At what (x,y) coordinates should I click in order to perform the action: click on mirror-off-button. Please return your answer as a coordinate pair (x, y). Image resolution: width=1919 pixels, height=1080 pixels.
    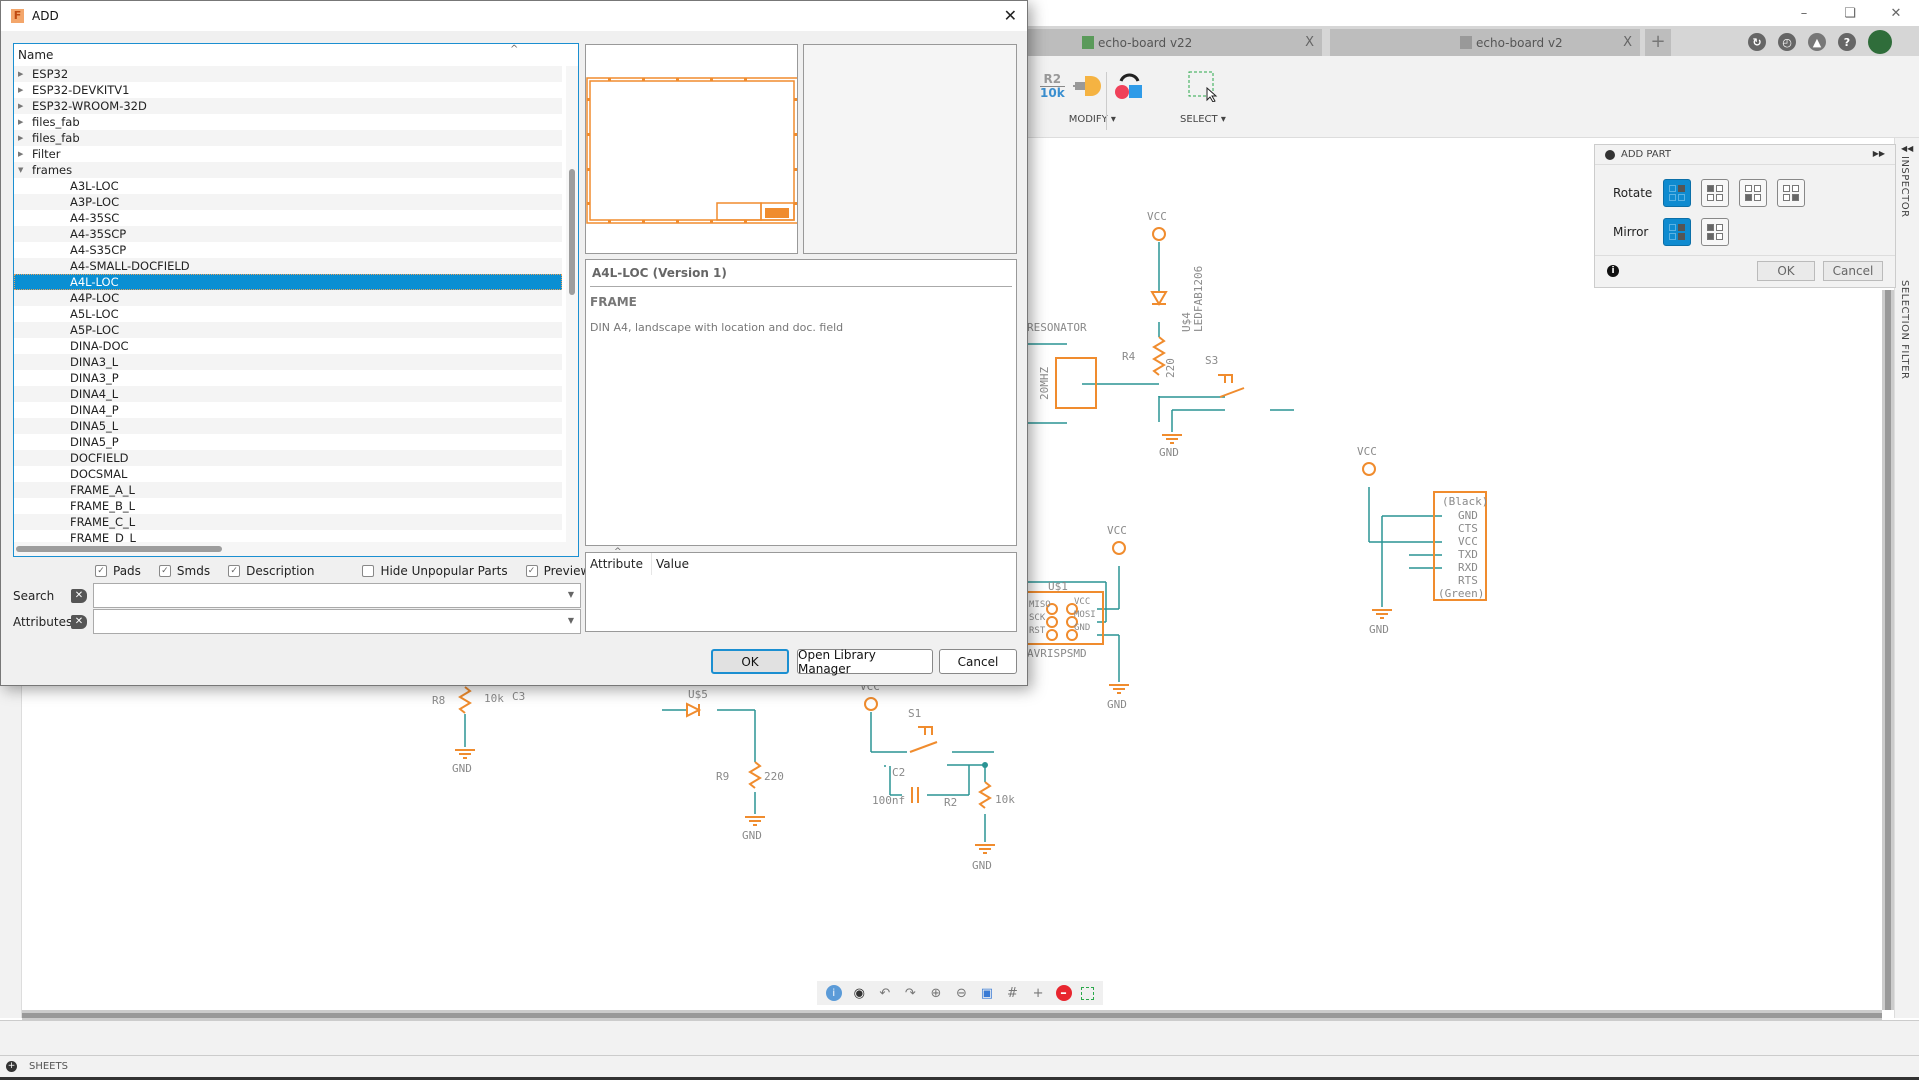
    Looking at the image, I should click on (1677, 232).